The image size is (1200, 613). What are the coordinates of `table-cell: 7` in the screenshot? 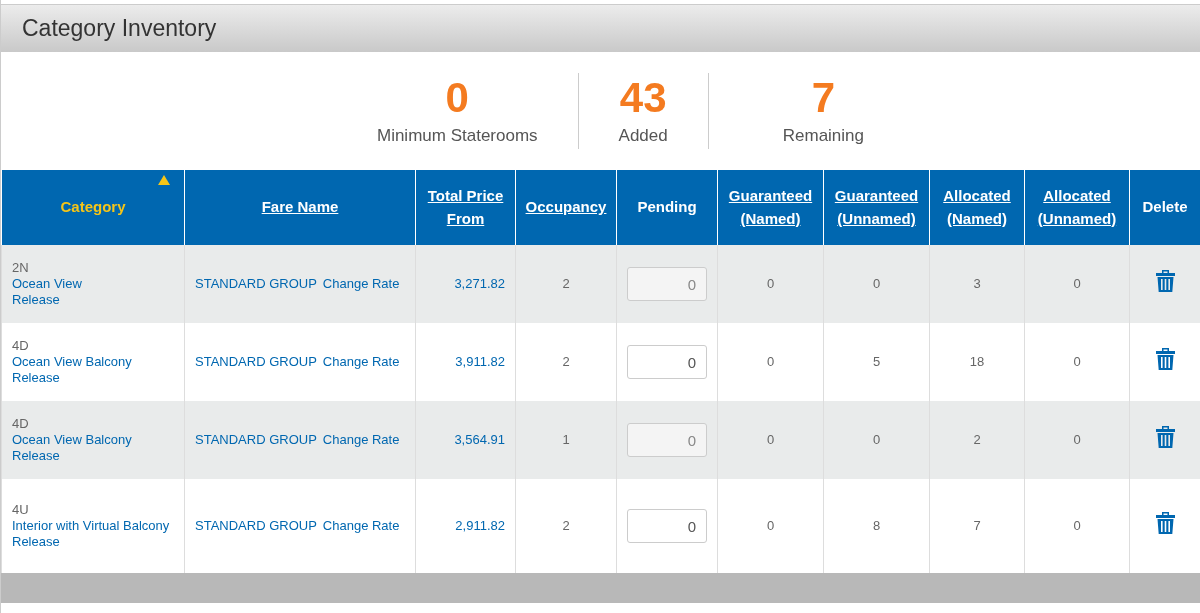 It's located at (977, 526).